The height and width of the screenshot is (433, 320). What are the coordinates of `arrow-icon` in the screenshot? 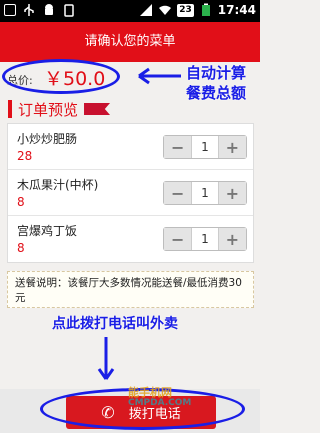 It's located at (159, 76).